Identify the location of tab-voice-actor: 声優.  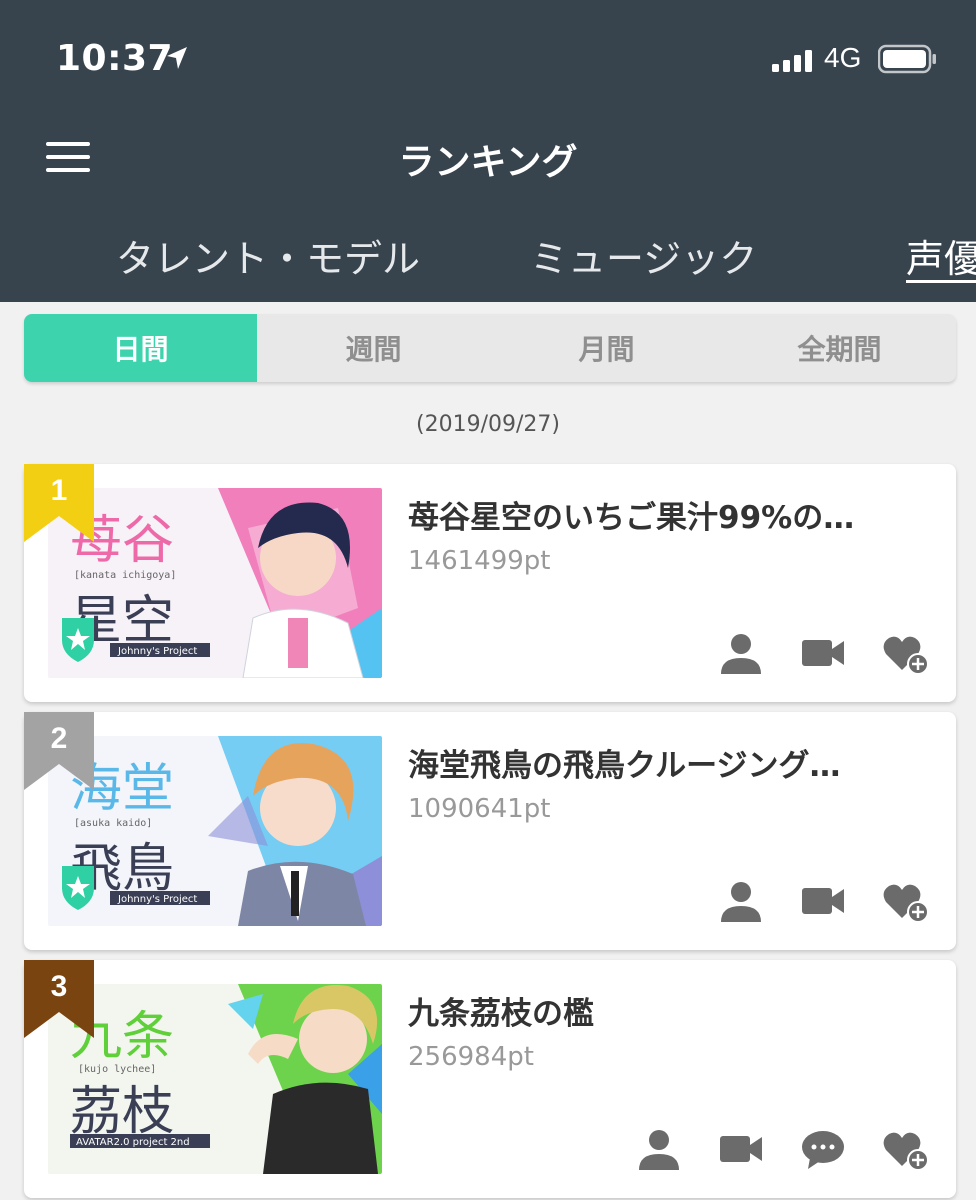
(941, 255).